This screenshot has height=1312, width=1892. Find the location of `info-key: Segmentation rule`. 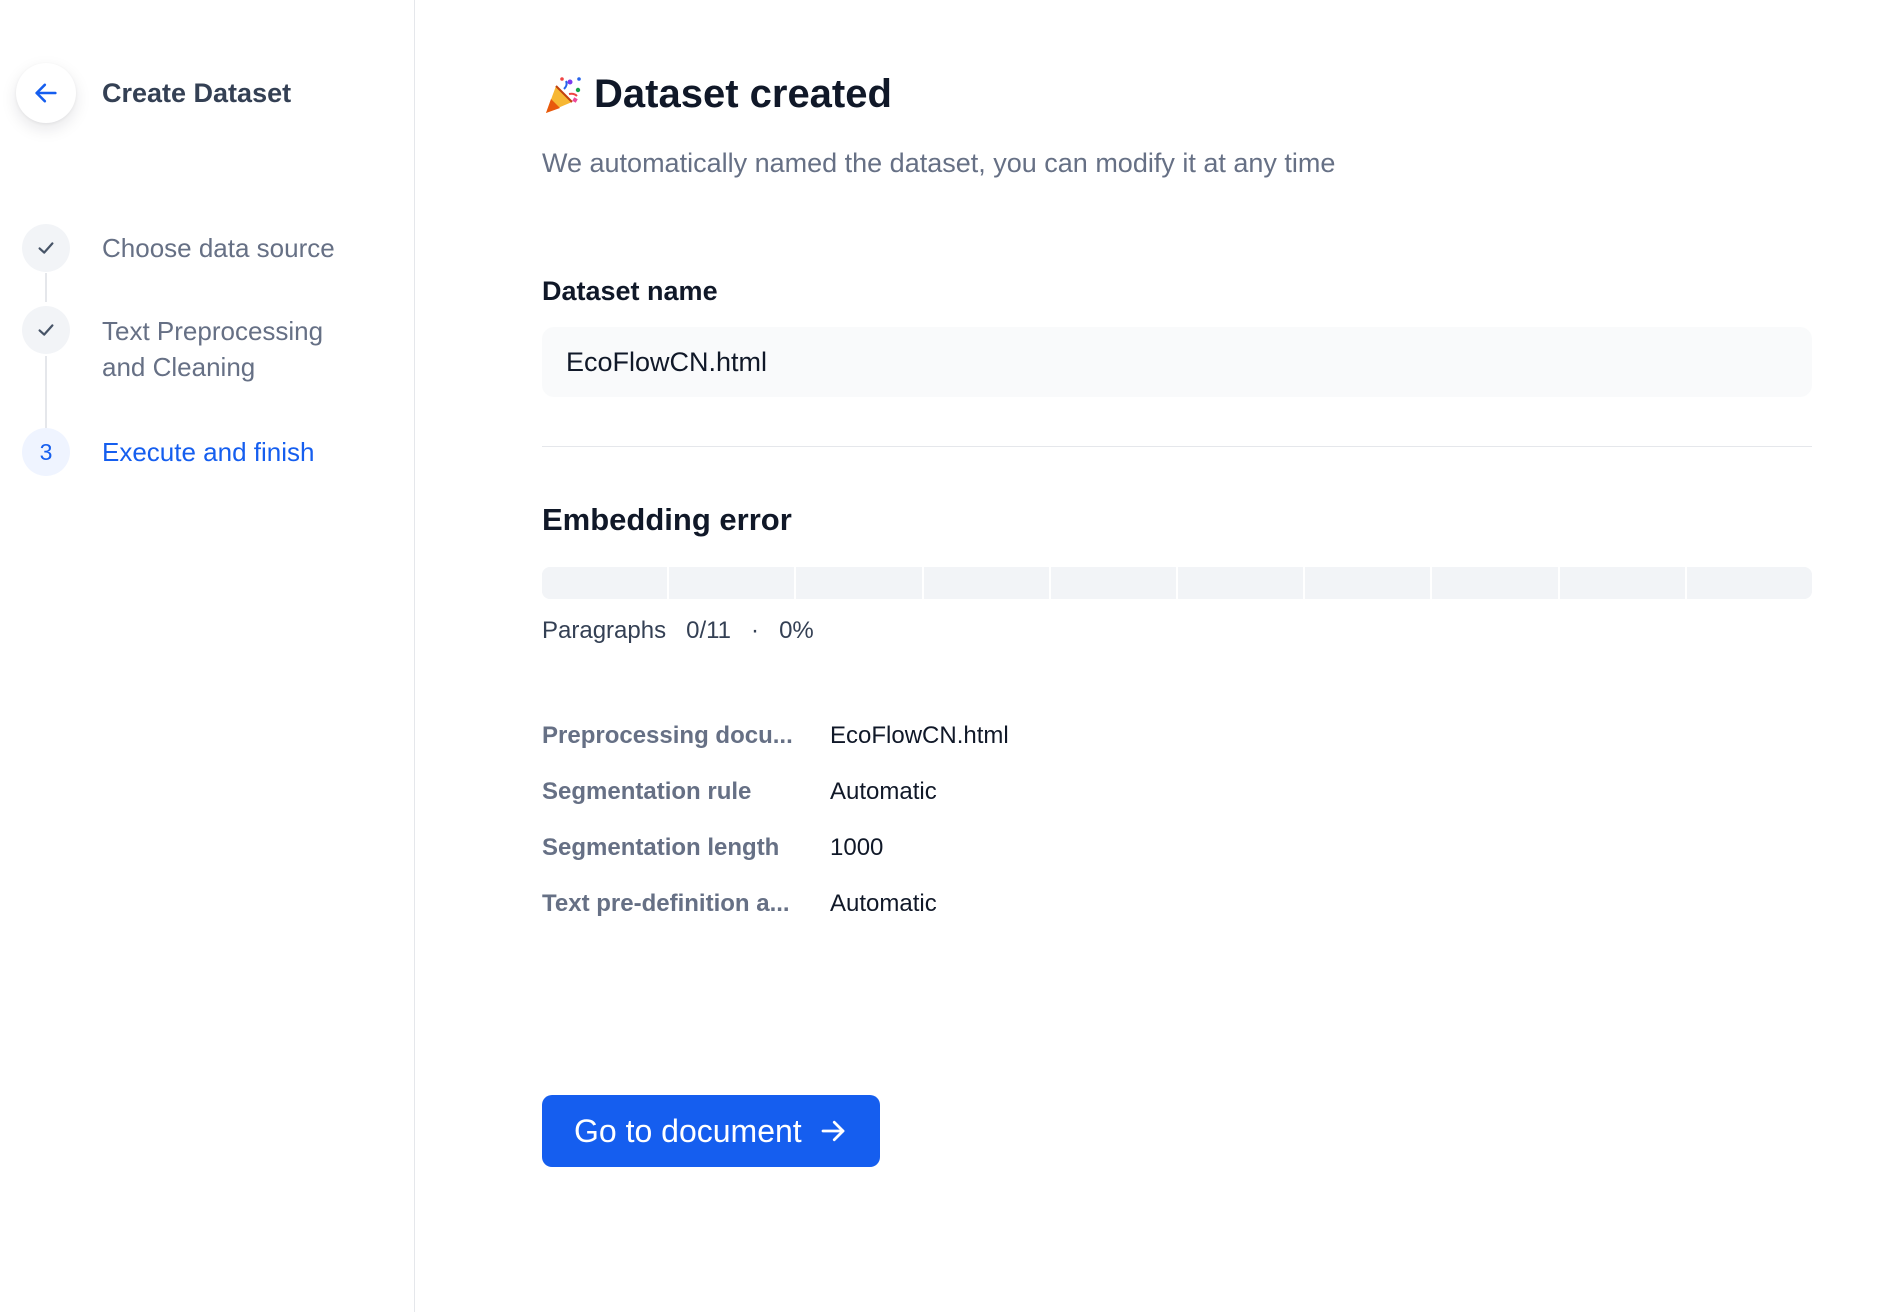

info-key: Segmentation rule is located at coordinates (647, 791).